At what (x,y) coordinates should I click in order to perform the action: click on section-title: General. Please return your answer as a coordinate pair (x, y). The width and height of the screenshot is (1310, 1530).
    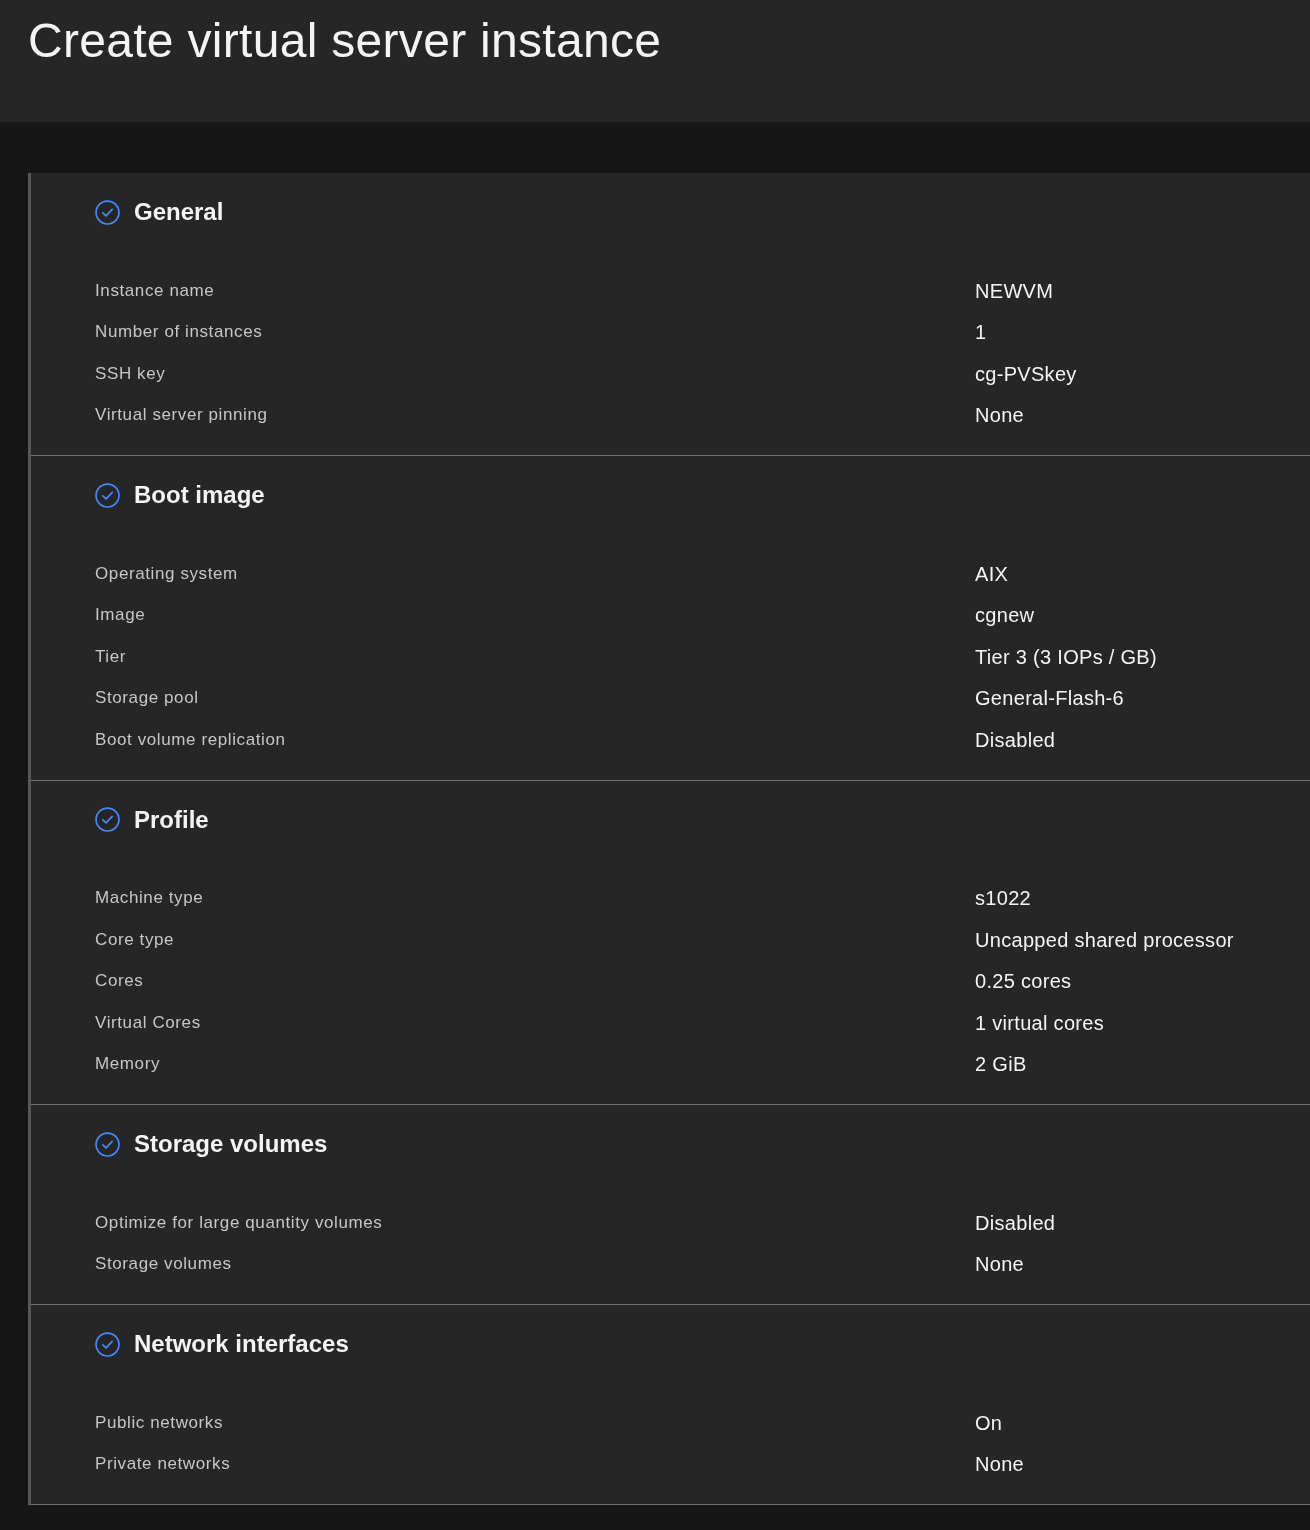
    Looking at the image, I should click on (179, 212).